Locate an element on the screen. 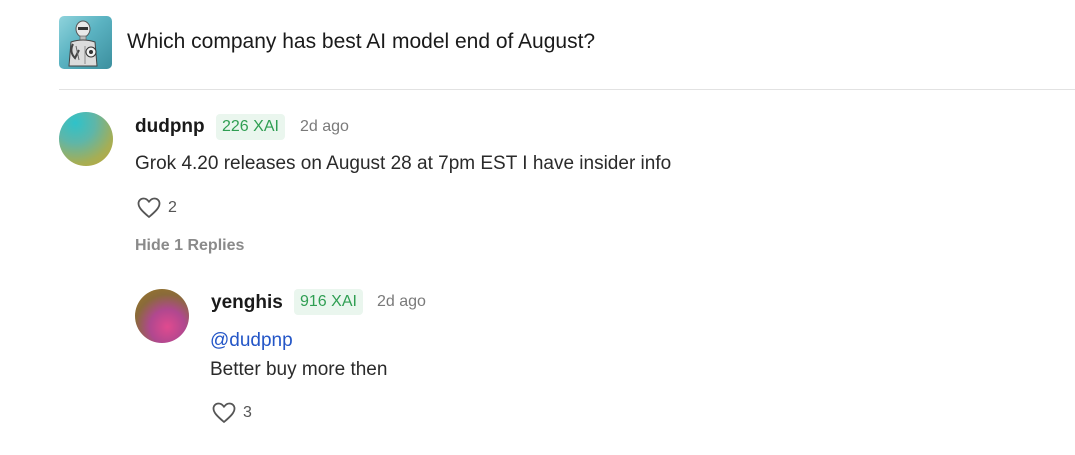 This screenshot has width=1075, height=455. user-mention-link: @dudpnp is located at coordinates (251, 341).